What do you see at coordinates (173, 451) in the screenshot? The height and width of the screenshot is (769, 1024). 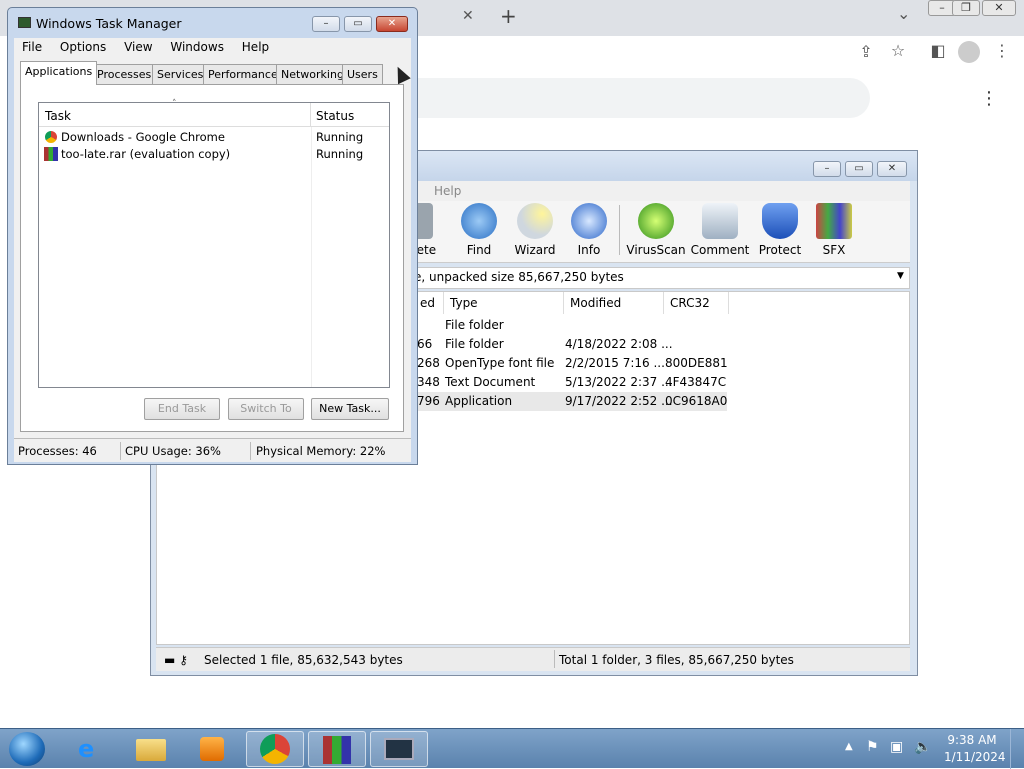 I see `status-cpu: CPU Usage: 36%` at bounding box center [173, 451].